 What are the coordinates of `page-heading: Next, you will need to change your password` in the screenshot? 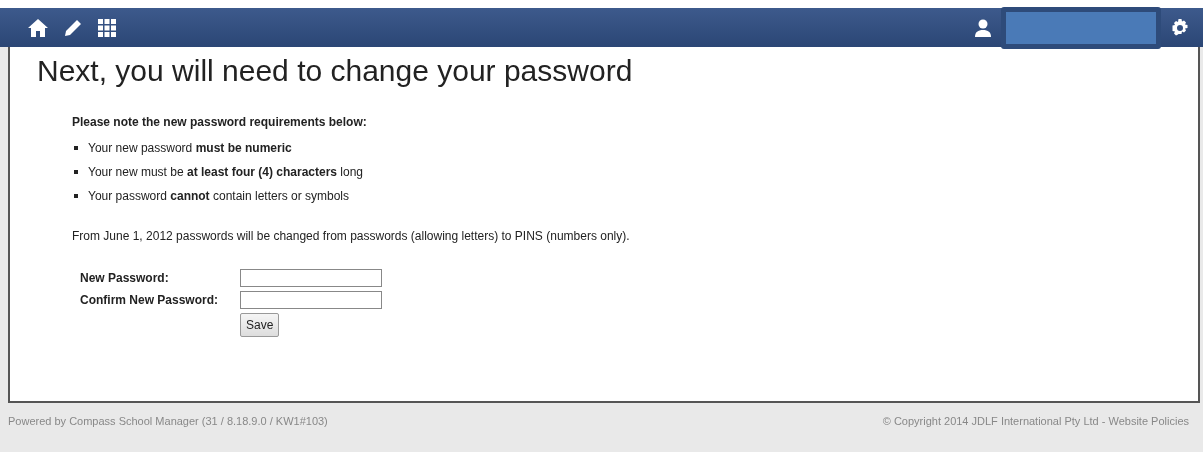 It's located at (335, 71).